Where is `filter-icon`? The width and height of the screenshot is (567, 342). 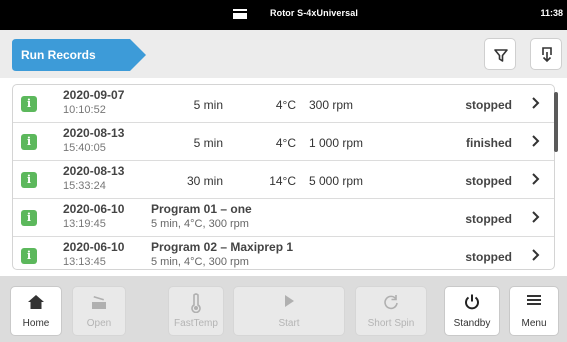 filter-icon is located at coordinates (501, 55).